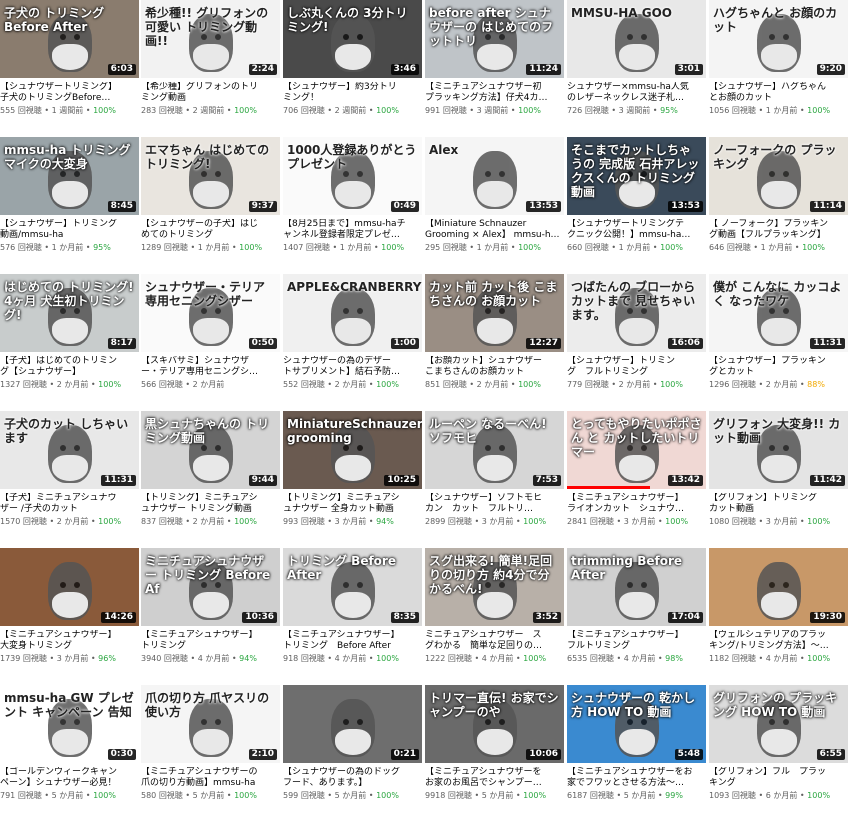 The width and height of the screenshot is (852, 815). What do you see at coordinates (352, 93) in the screenshot?
I see `video-title: 【シュナウザー】約3分トリ ミング！` at bounding box center [352, 93].